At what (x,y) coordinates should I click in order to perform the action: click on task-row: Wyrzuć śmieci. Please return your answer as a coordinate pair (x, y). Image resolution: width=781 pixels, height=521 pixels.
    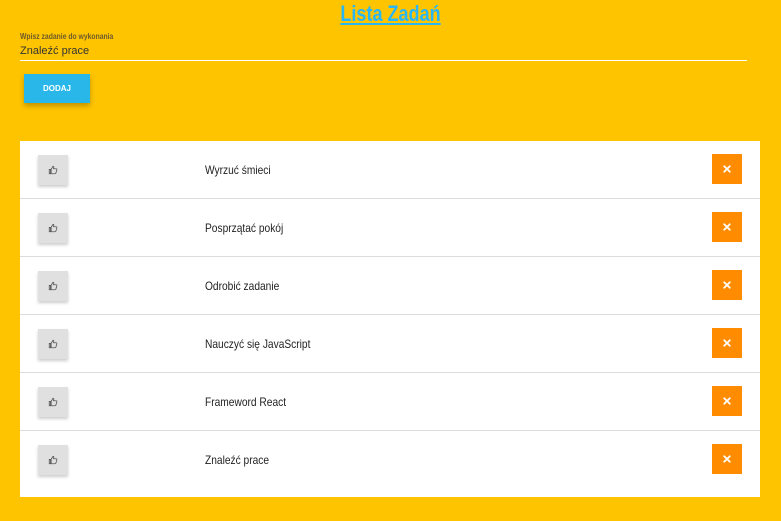
    Looking at the image, I should click on (390, 170).